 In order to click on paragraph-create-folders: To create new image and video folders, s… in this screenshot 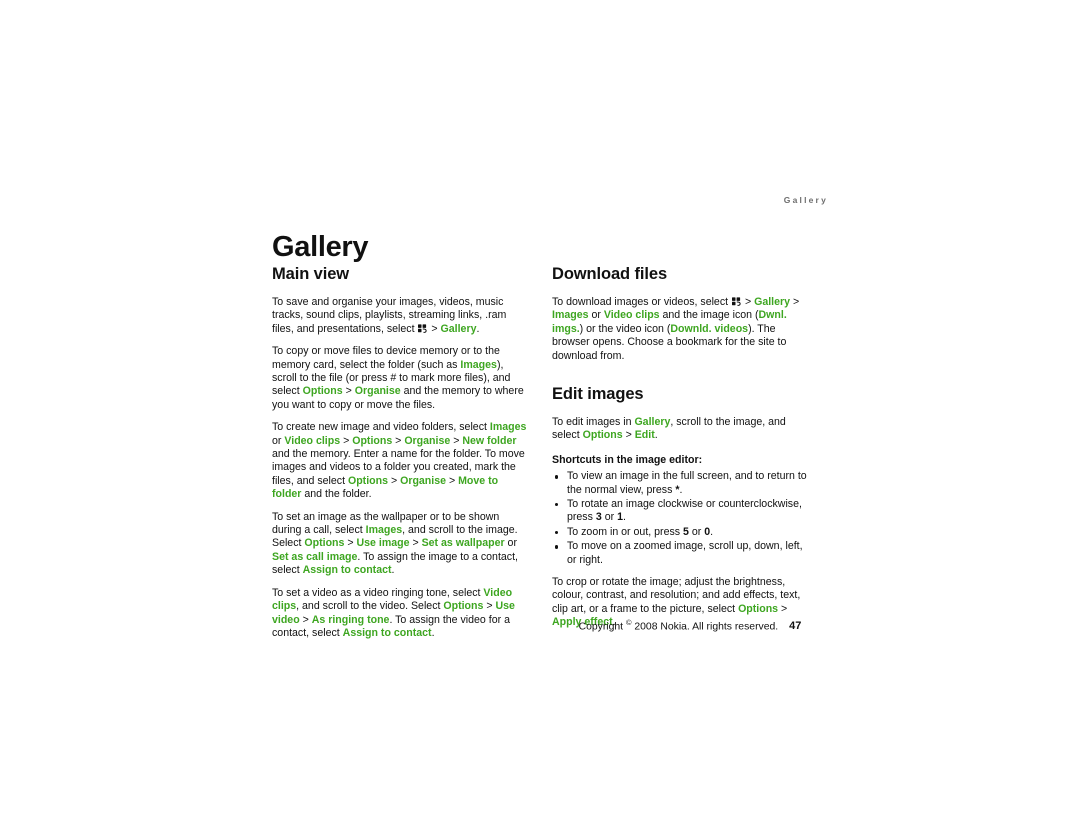, I will do `click(401, 461)`.